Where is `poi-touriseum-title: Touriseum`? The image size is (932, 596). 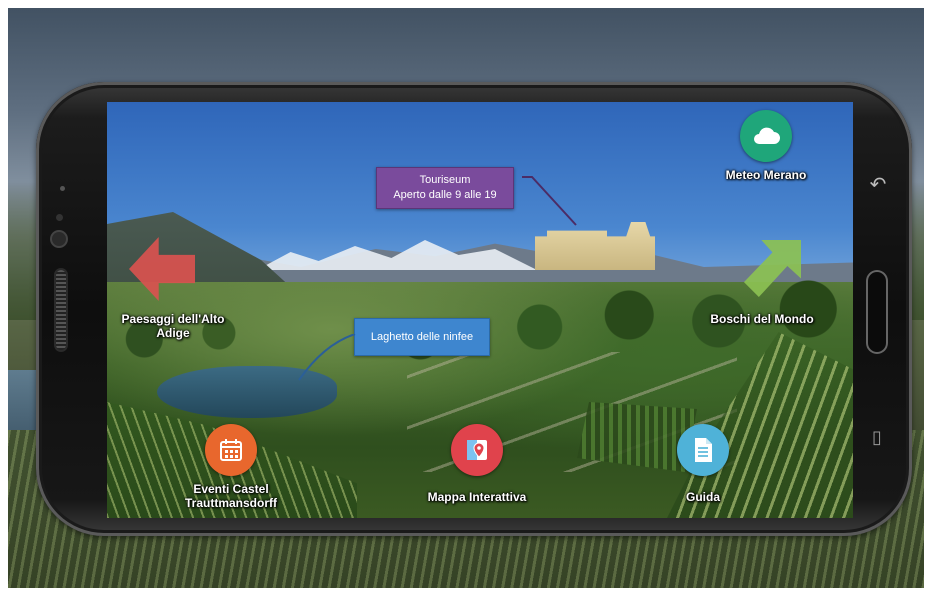
poi-touriseum-title: Touriseum is located at coordinates (445, 180).